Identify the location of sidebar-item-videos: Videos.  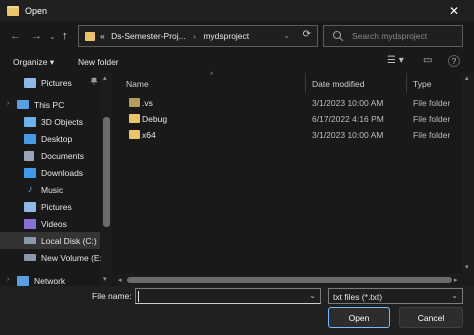
(50, 223).